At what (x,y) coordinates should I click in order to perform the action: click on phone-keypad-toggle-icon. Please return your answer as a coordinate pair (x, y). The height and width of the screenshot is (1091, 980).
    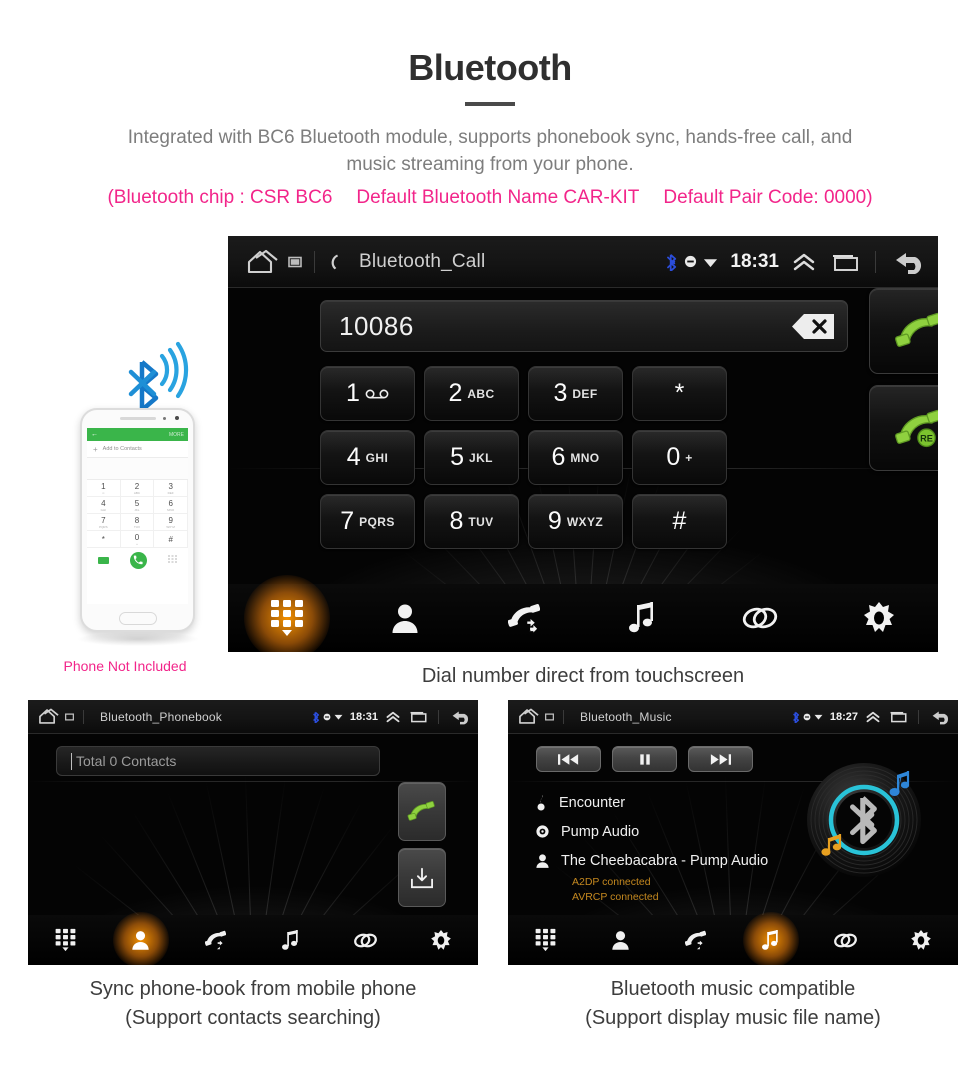
    Looking at the image, I should click on (173, 560).